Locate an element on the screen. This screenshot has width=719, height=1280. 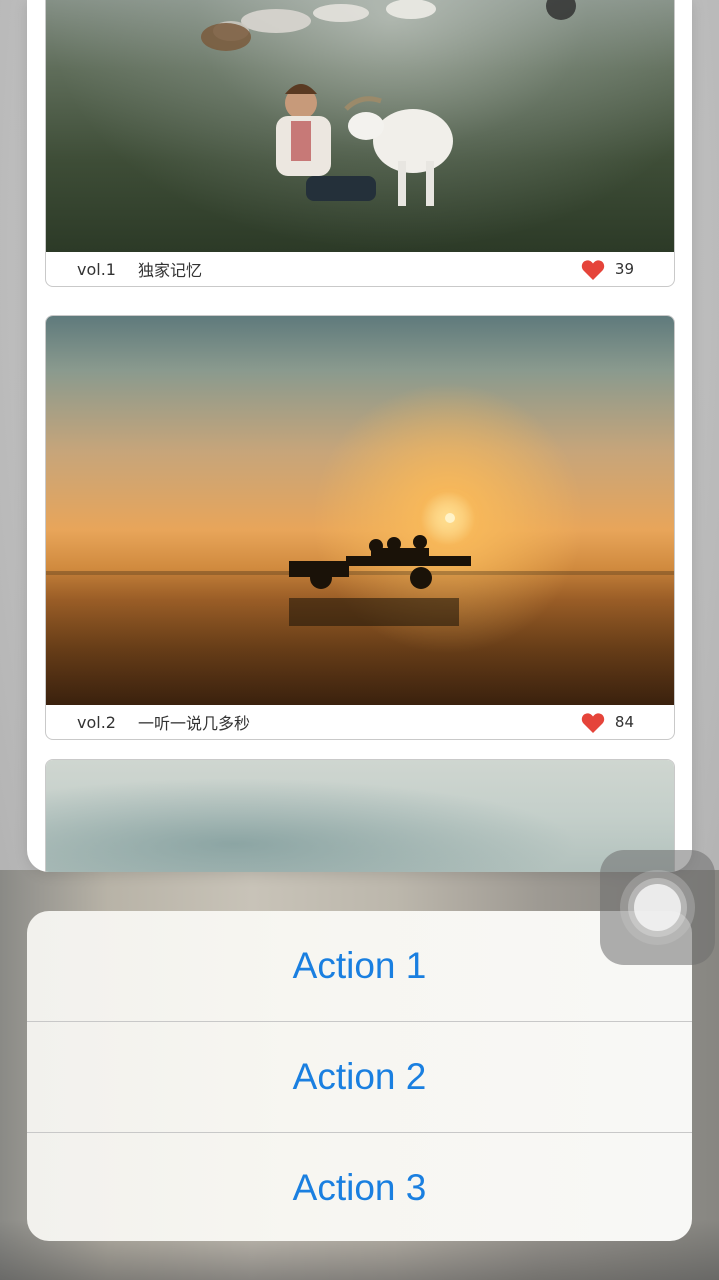
item-title: 一听一说几多秒 is located at coordinates (193, 723).